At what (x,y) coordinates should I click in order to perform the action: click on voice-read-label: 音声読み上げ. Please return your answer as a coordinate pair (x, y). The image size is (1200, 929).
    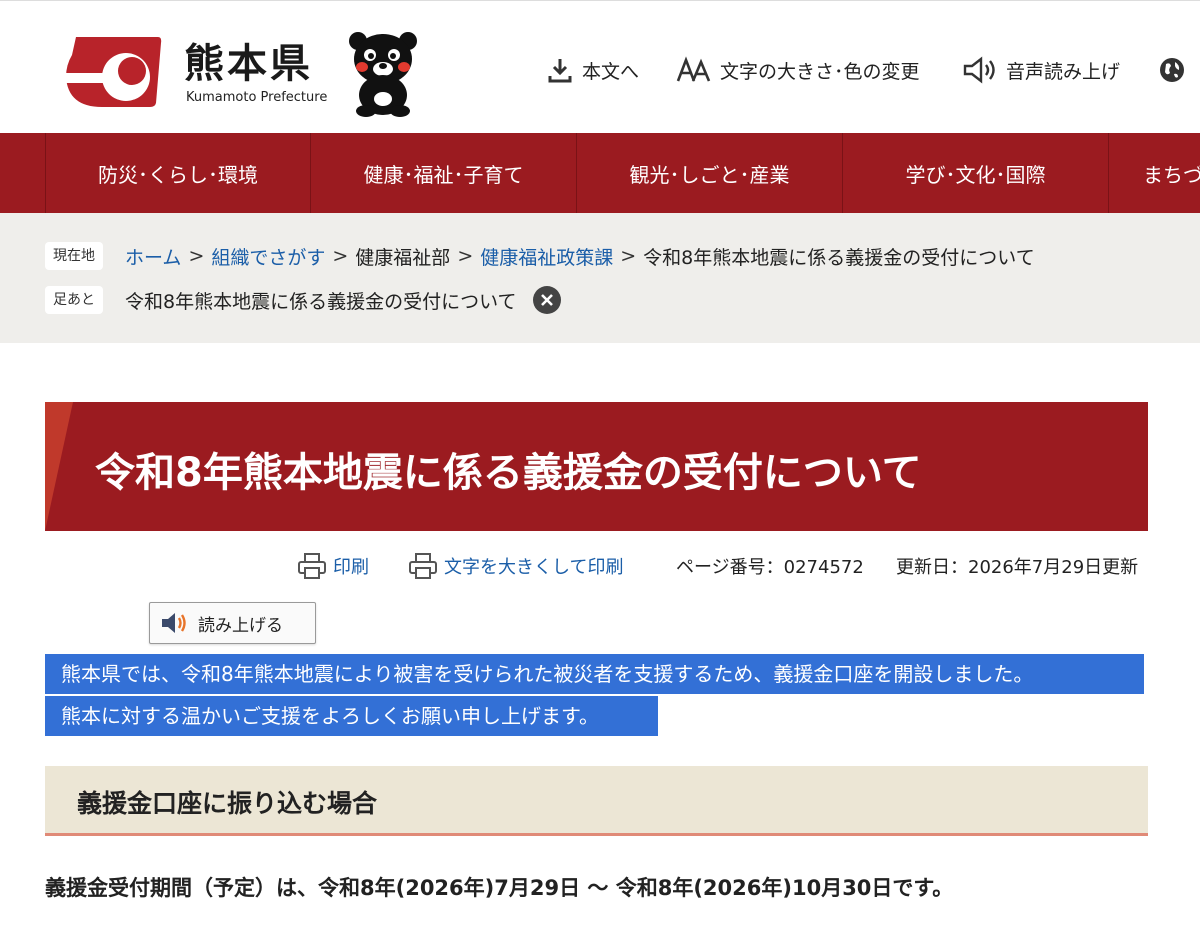
    Looking at the image, I should click on (1063, 71).